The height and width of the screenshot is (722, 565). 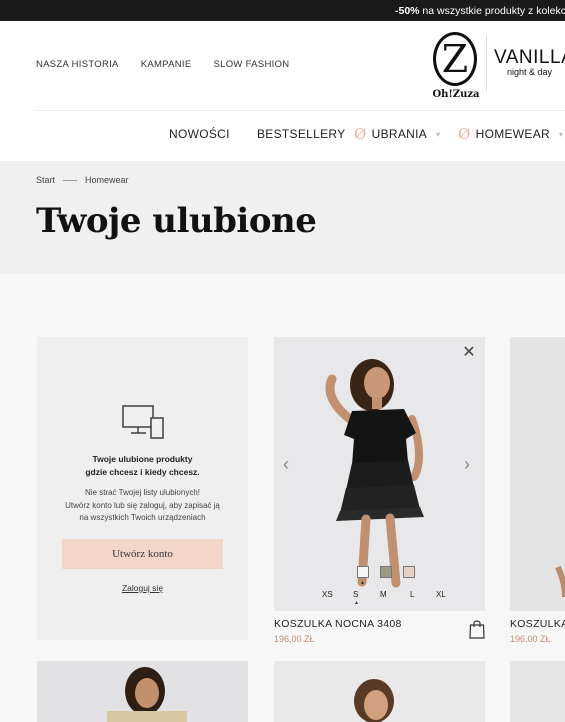 I want to click on product-name: KOSZULKA NOCNA 3408, so click(x=338, y=624).